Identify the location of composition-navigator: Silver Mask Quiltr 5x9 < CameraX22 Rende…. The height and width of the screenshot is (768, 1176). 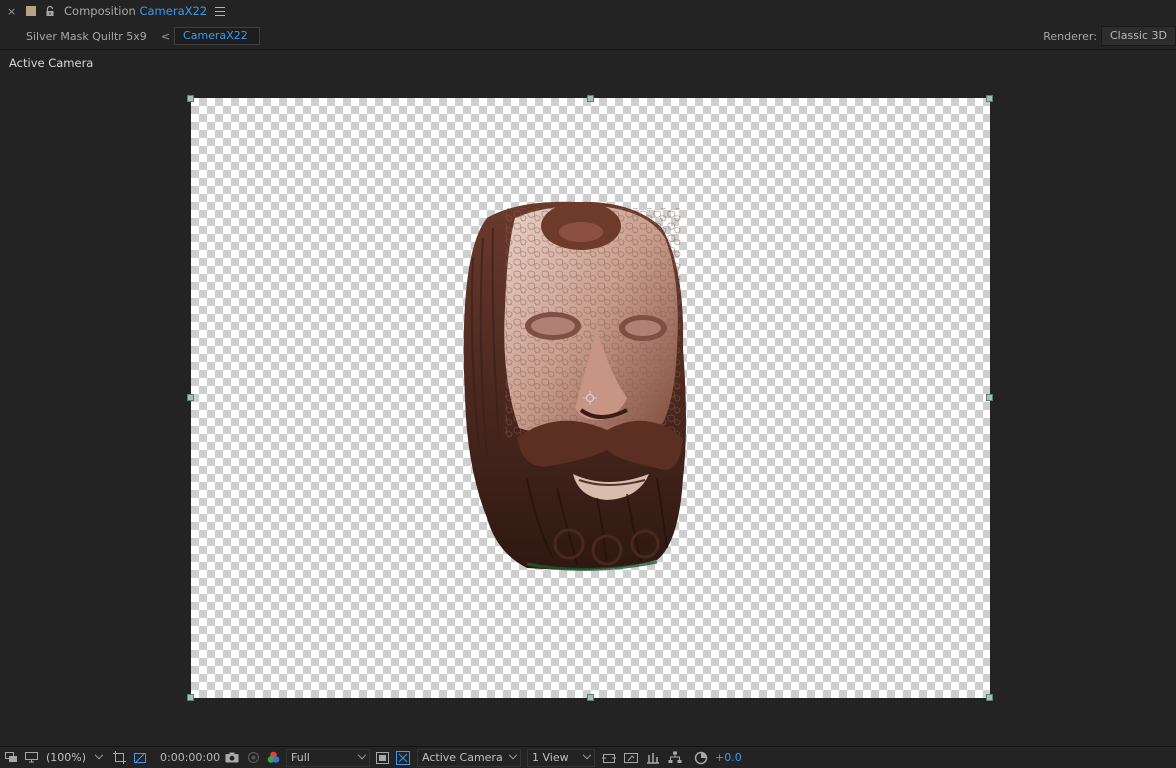
(588, 36).